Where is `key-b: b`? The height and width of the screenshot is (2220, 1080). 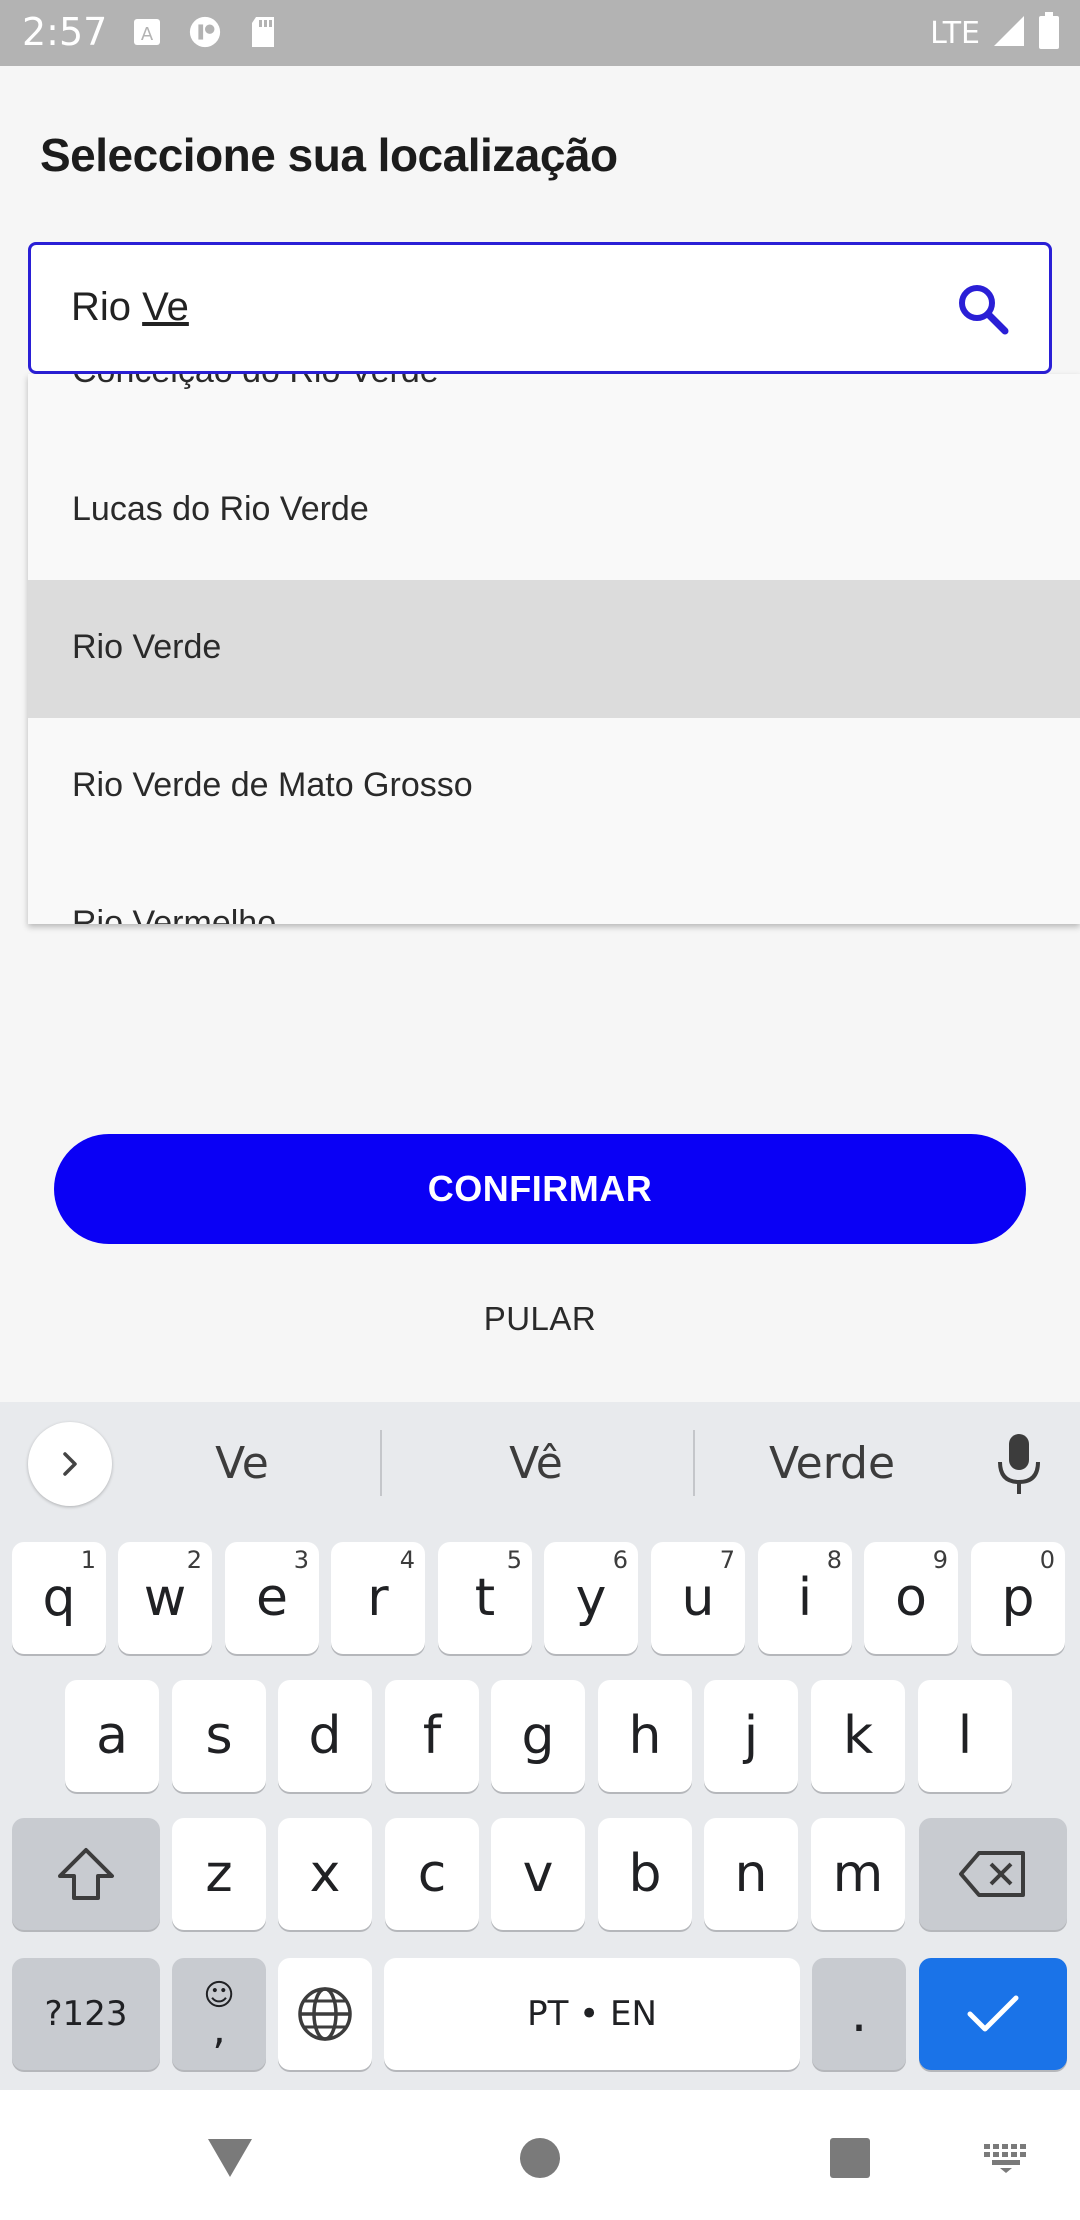
key-b: b is located at coordinates (645, 1874).